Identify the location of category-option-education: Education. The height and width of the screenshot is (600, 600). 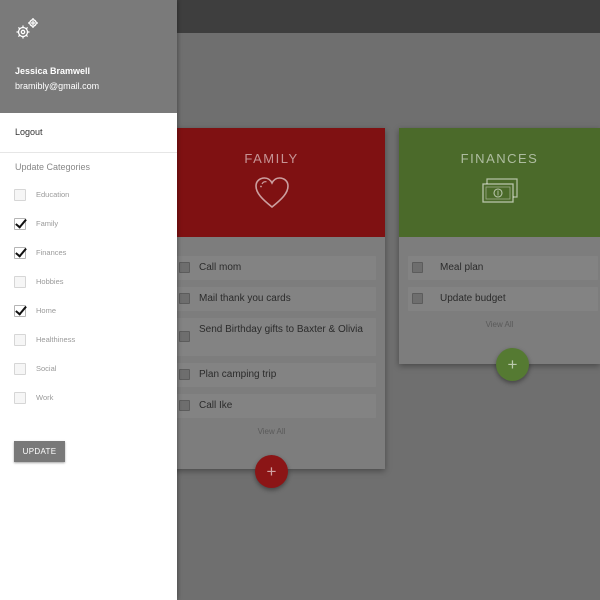
(89, 196).